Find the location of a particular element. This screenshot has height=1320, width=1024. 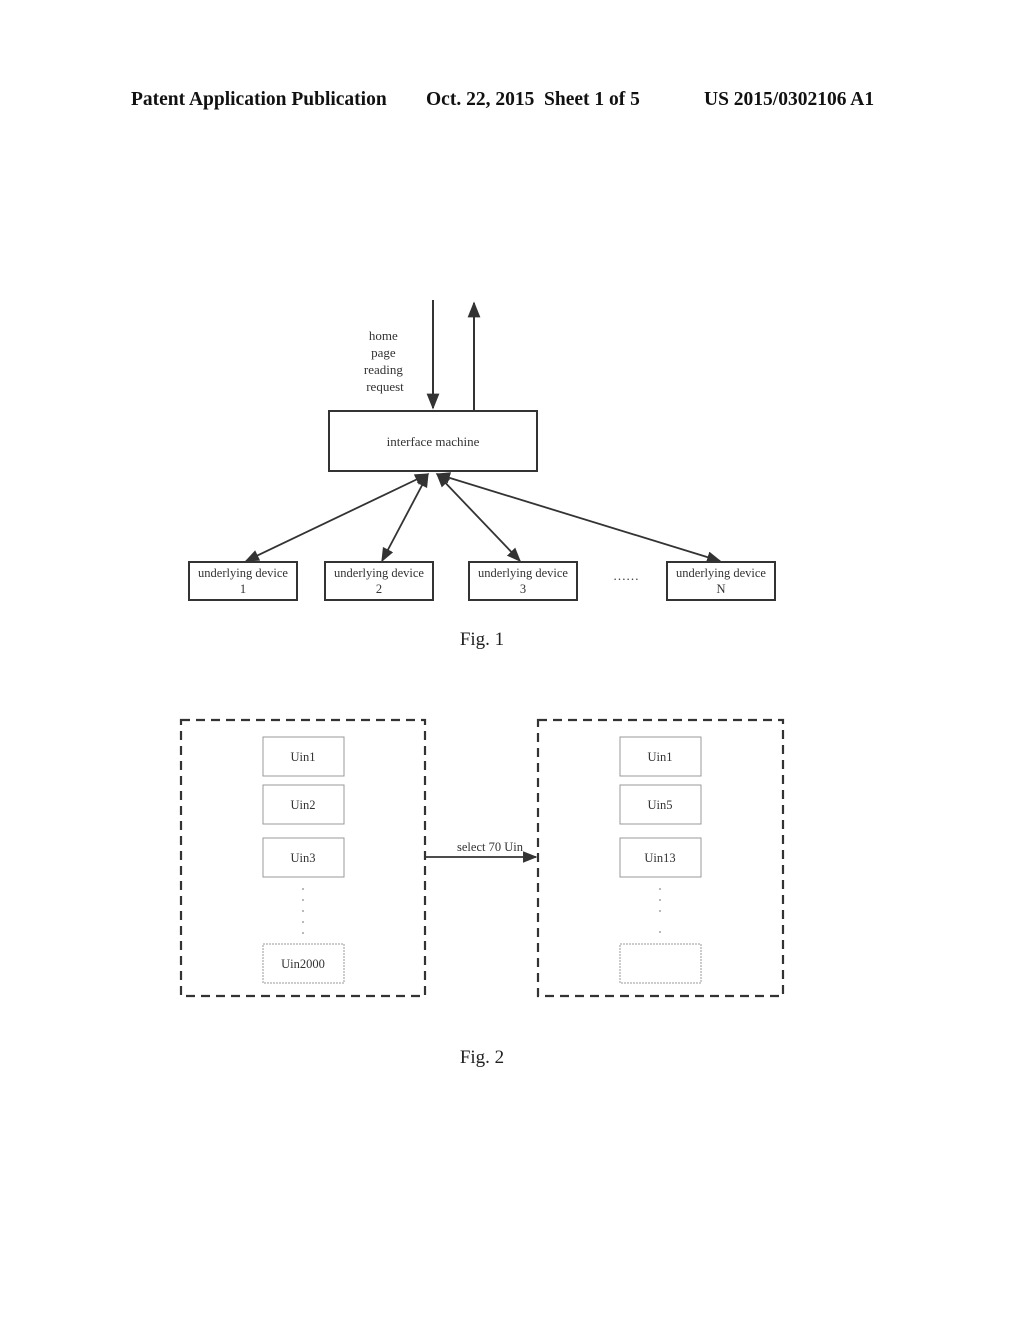

source-uin-item: Uin1 is located at coordinates (303, 756).